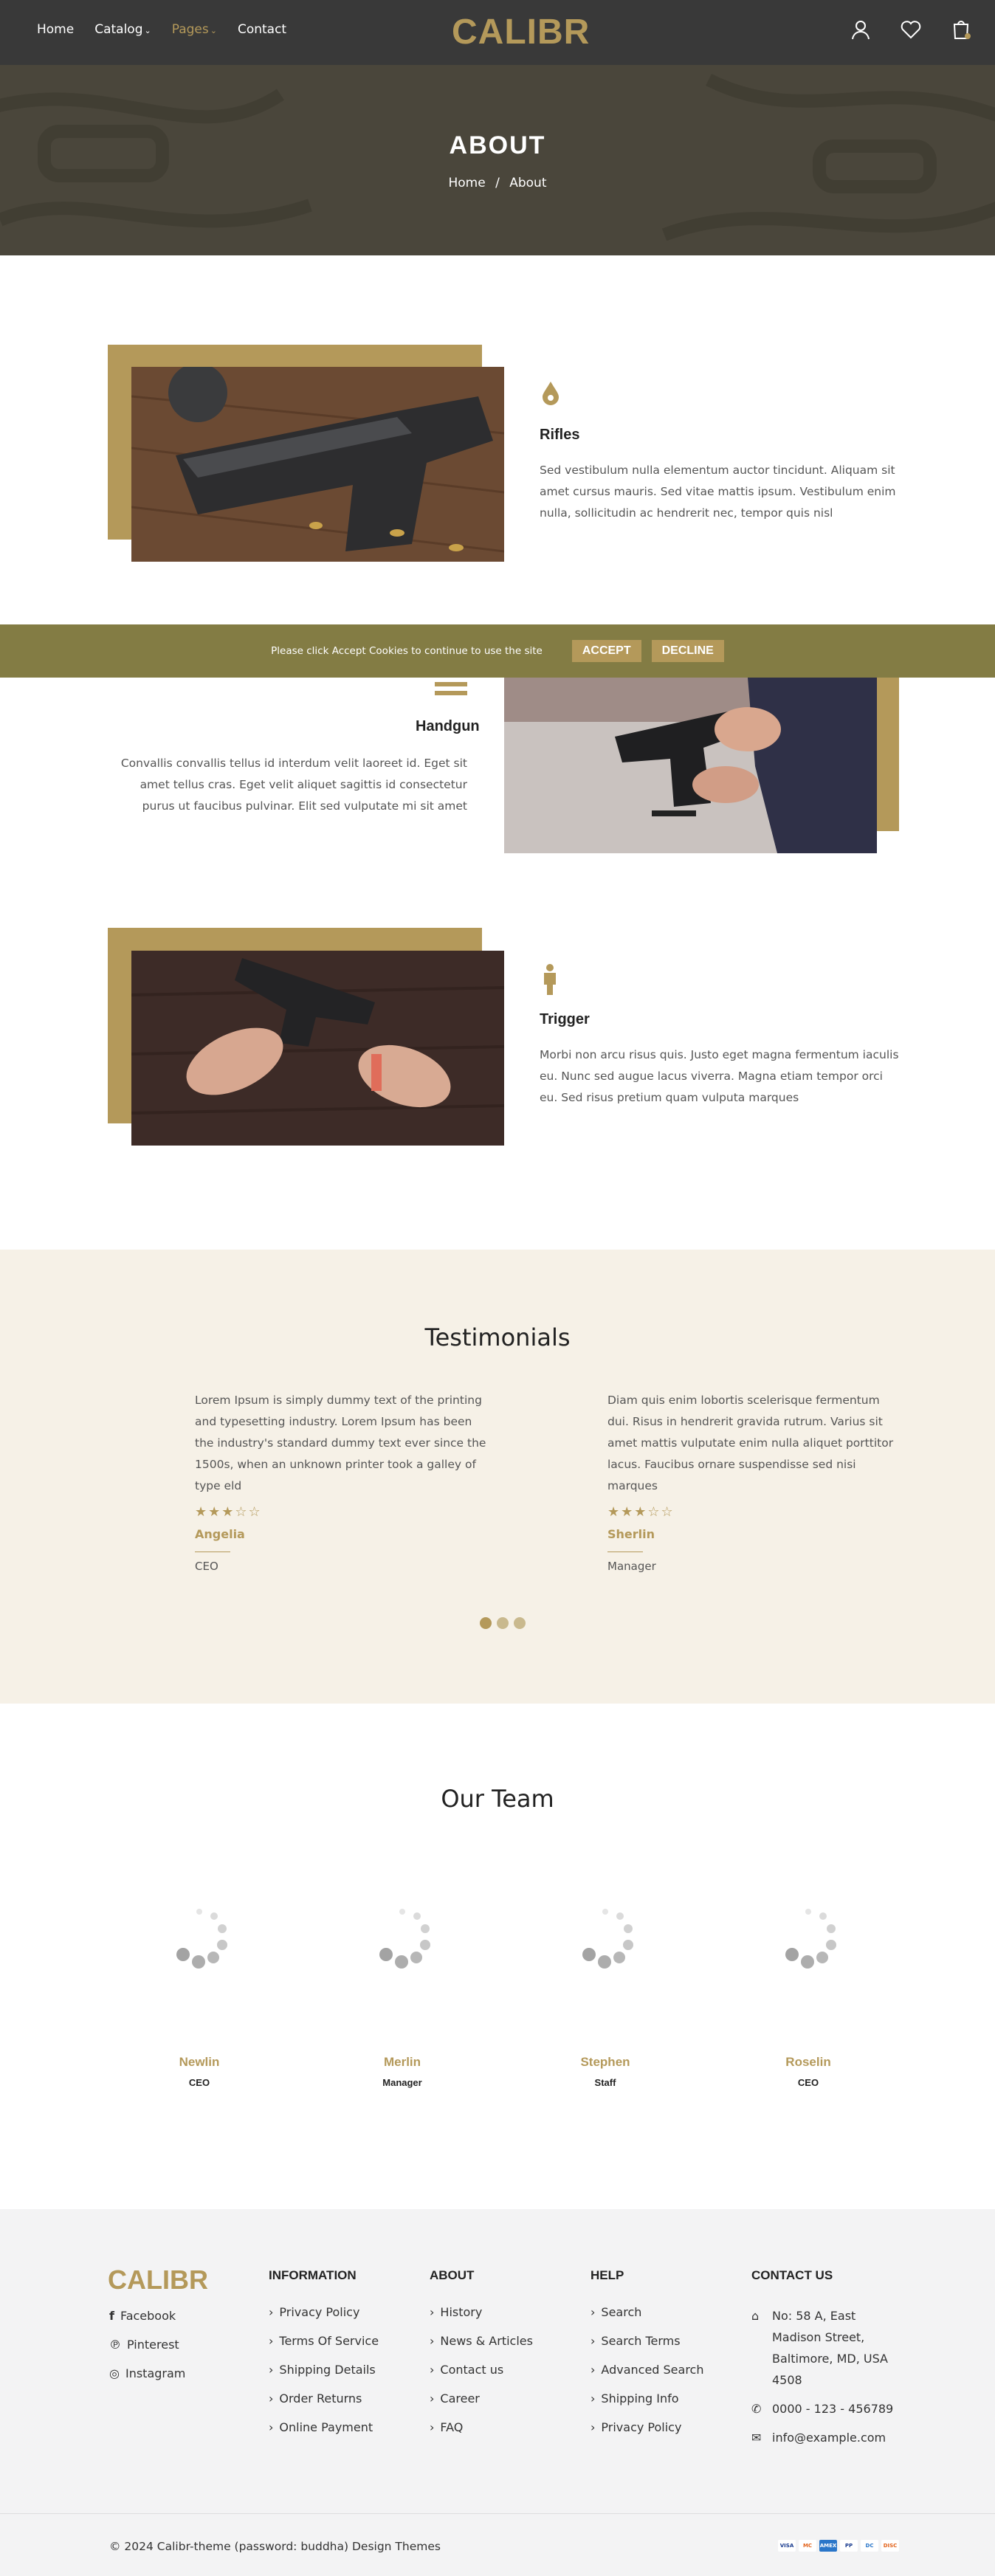 The image size is (995, 2576). I want to click on instagram-icon: ◎, so click(115, 2373).